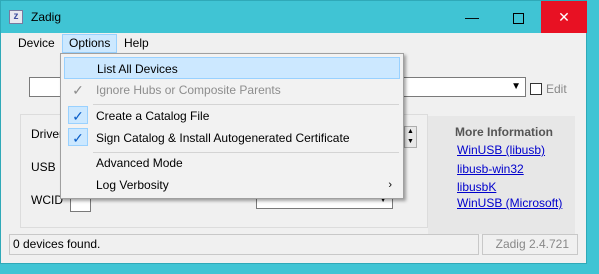  Describe the element at coordinates (188, 90) in the screenshot. I see `menu-item-label: Ignore Hubs or Composite Parents` at that location.